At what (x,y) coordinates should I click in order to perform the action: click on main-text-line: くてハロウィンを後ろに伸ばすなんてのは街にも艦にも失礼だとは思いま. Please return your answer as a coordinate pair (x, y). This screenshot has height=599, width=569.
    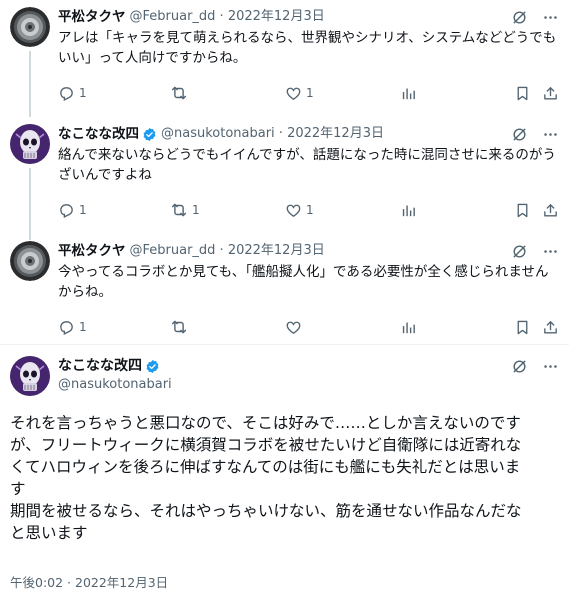
    Looking at the image, I should click on (265, 467).